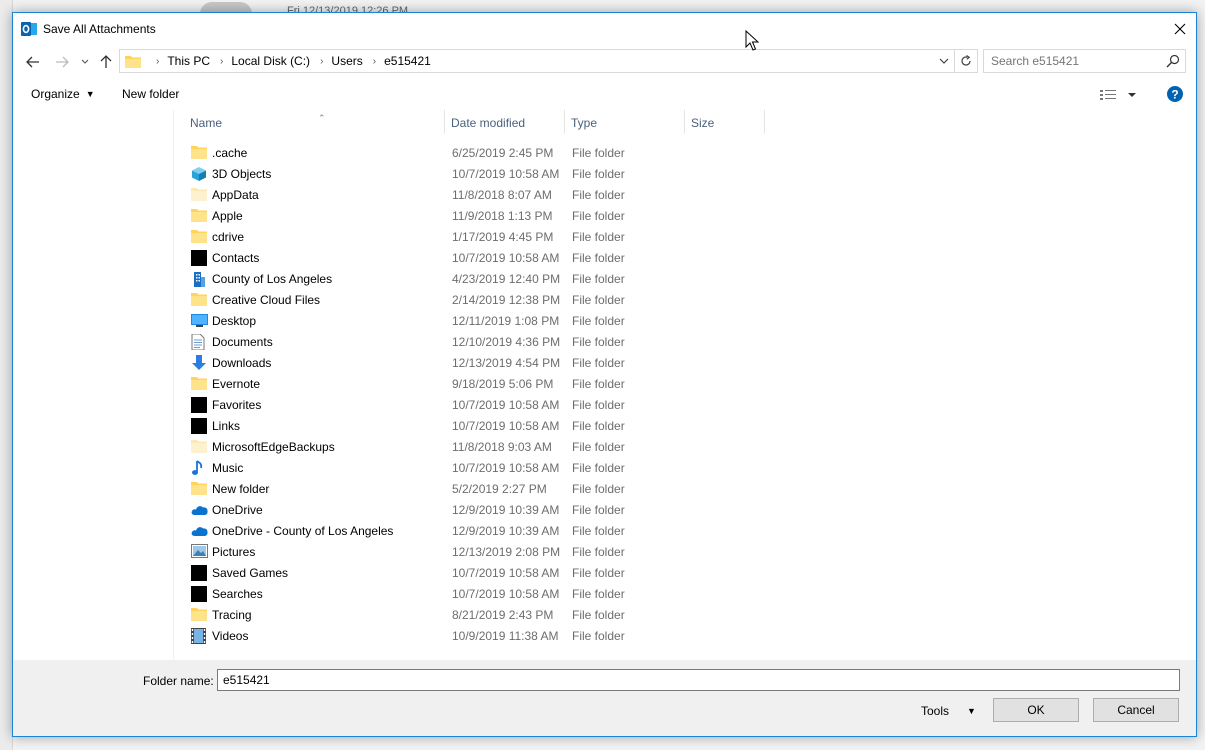  What do you see at coordinates (604, 29) in the screenshot?
I see `title-bar: Save All Attachments` at bounding box center [604, 29].